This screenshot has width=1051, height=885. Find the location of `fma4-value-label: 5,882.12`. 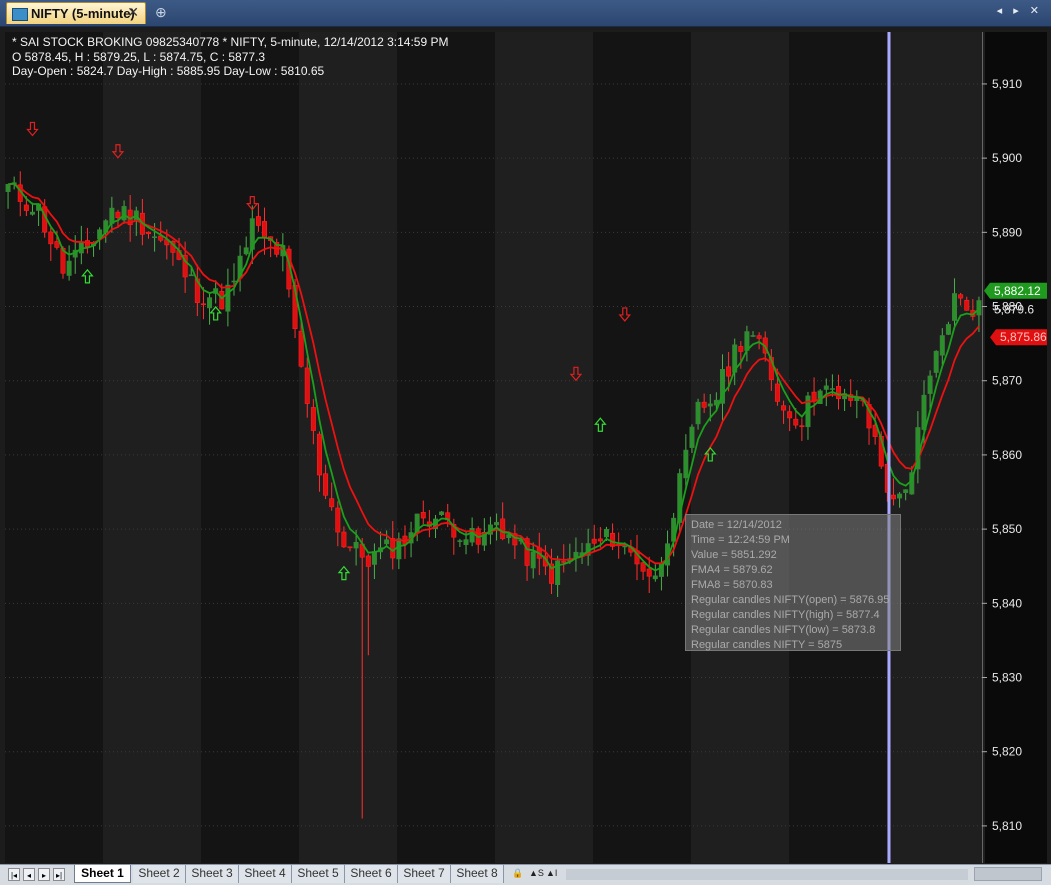

fma4-value-label: 5,882.12 is located at coordinates (1017, 291).